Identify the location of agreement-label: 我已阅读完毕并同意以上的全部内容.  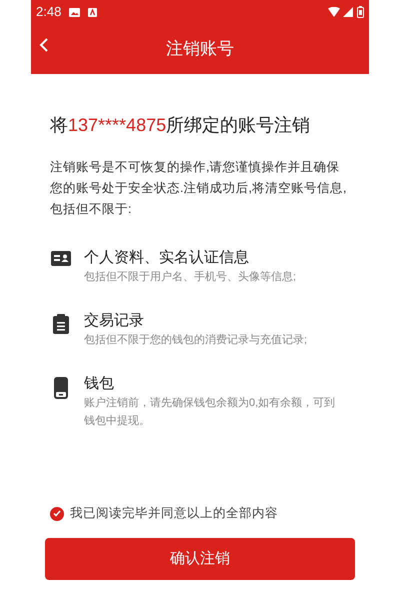
(174, 513).